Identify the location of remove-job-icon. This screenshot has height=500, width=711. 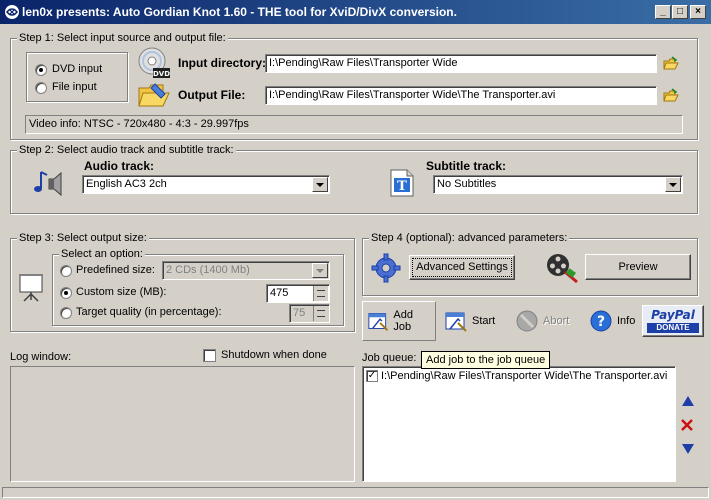
(687, 425).